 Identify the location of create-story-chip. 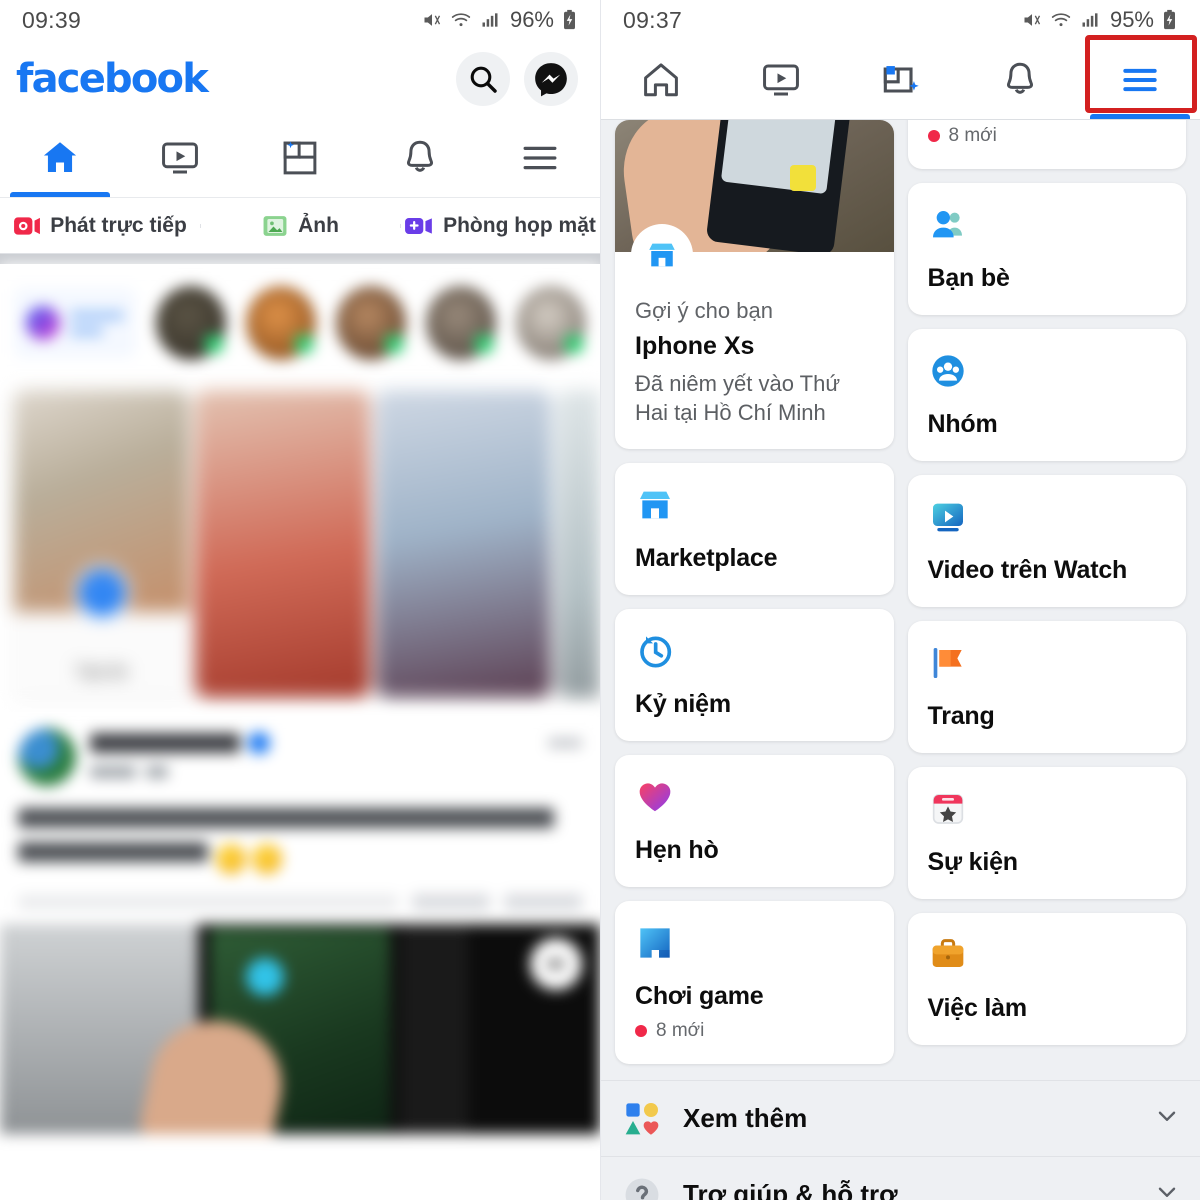
(75, 323).